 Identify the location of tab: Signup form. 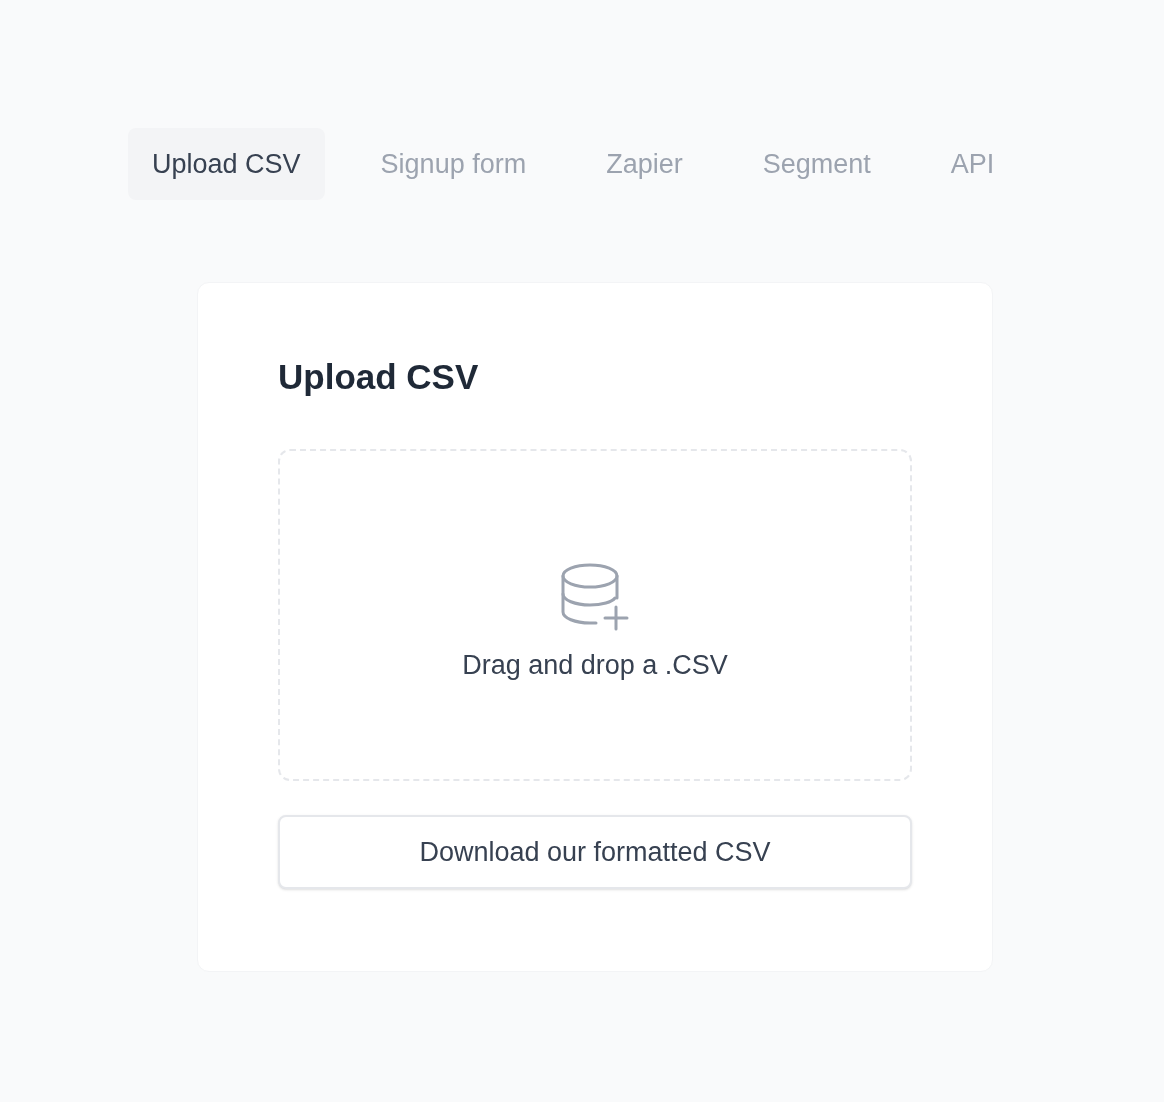
(453, 164).